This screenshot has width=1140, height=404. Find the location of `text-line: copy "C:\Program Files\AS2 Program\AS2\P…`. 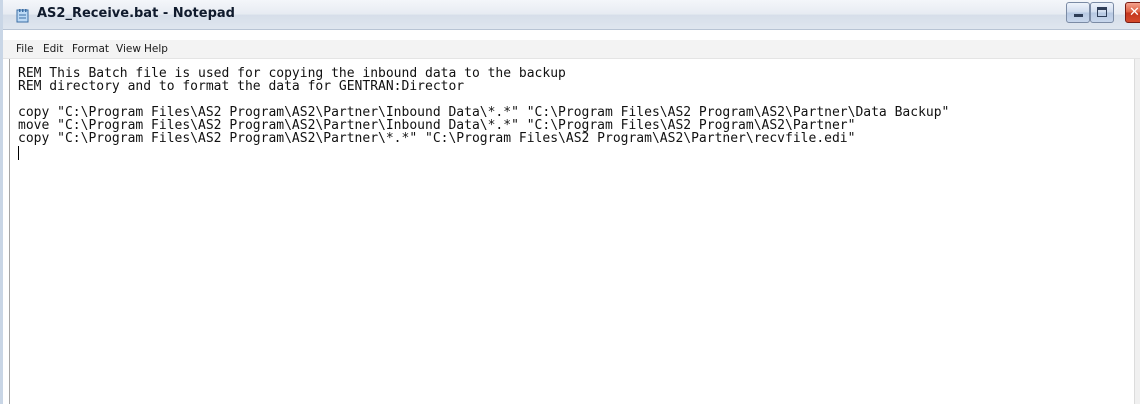

text-line: copy "C:\Program Files\AS2 Program\AS2\P… is located at coordinates (437, 138).